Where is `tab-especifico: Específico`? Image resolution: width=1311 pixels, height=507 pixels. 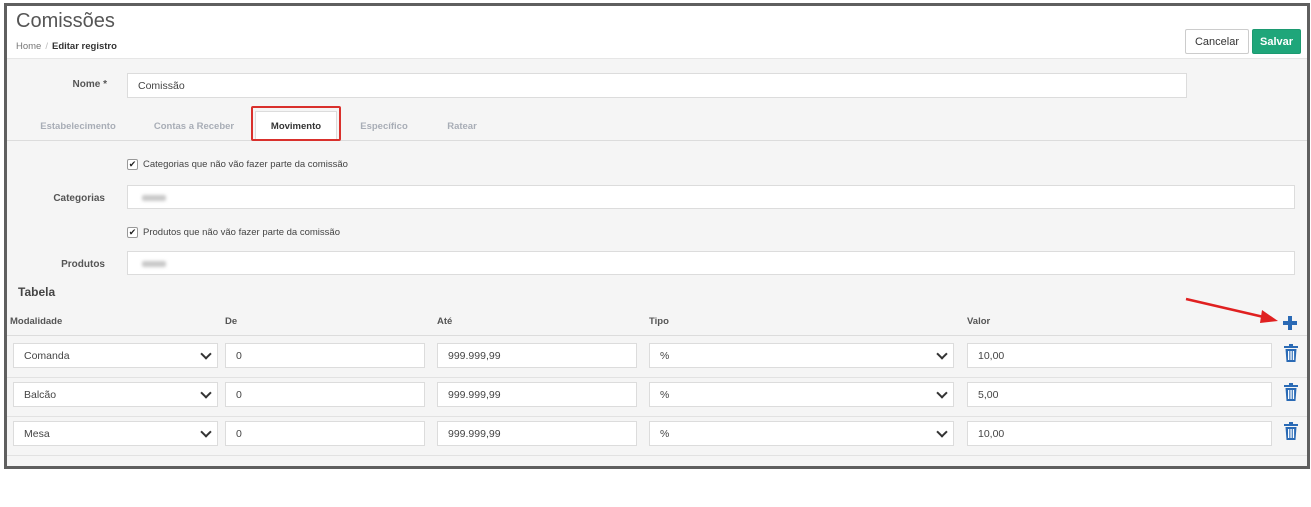 tab-especifico: Específico is located at coordinates (384, 126).